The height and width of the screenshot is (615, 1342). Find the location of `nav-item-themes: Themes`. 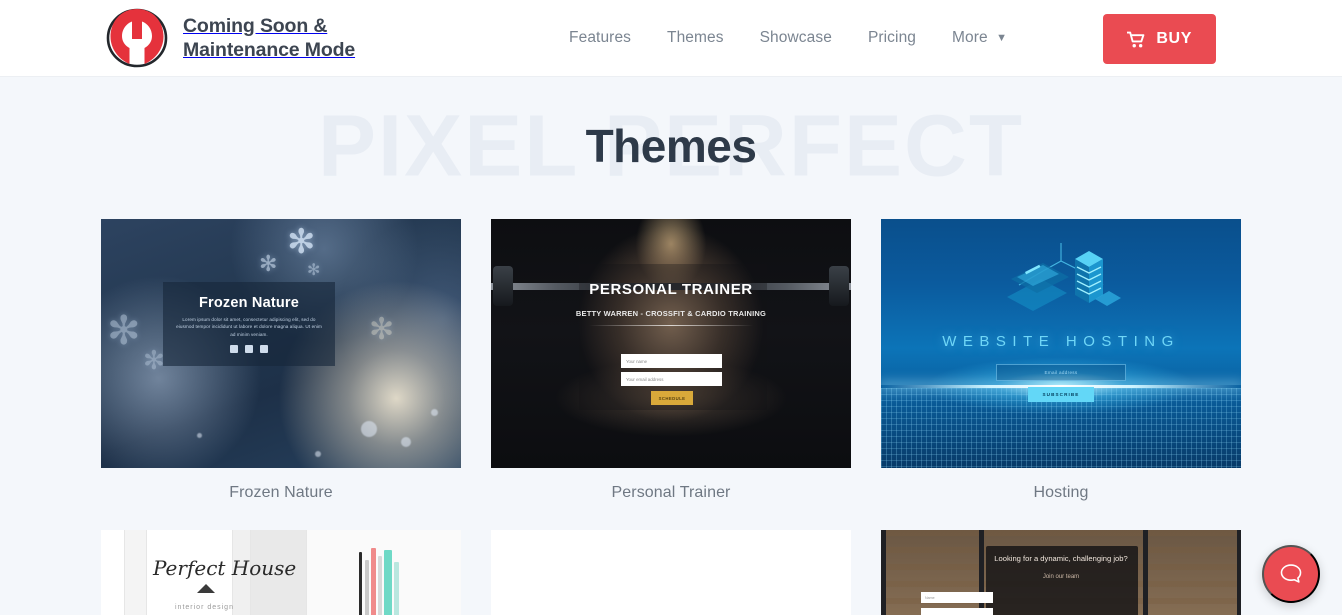

nav-item-themes: Themes is located at coordinates (695, 38).